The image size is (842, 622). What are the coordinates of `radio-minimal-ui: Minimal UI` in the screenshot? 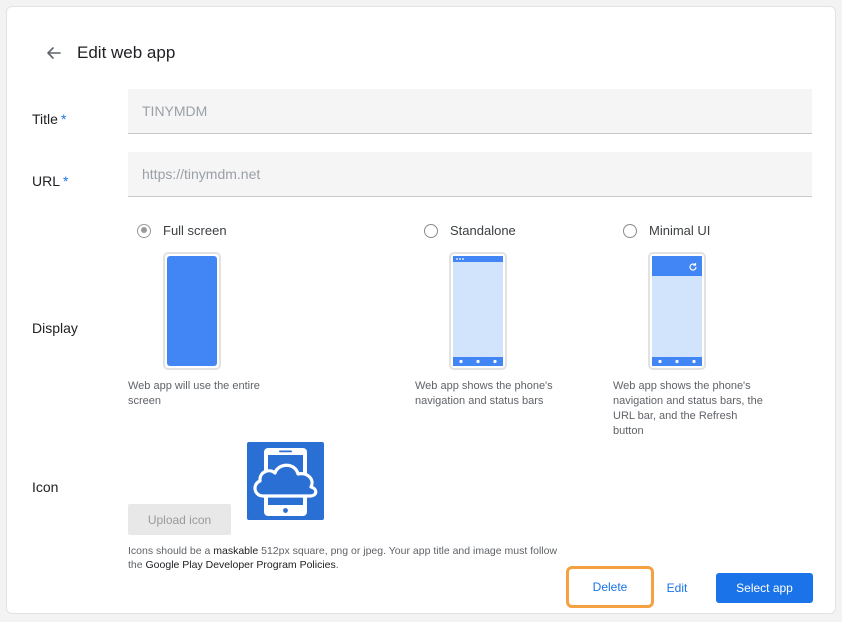 It's located at (666, 230).